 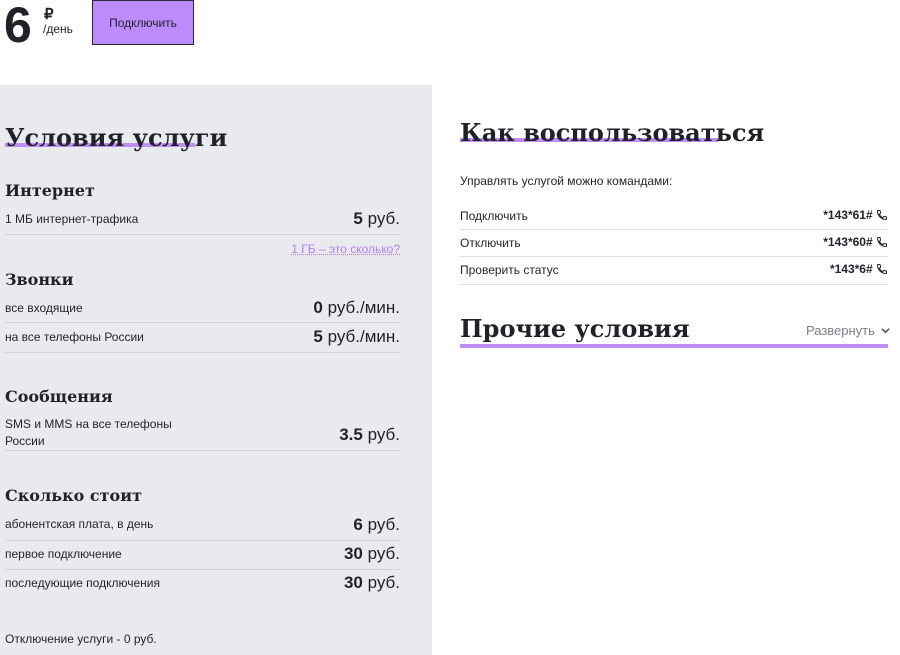 I want to click on row-value: 5 руб./мин., so click(x=356, y=337).